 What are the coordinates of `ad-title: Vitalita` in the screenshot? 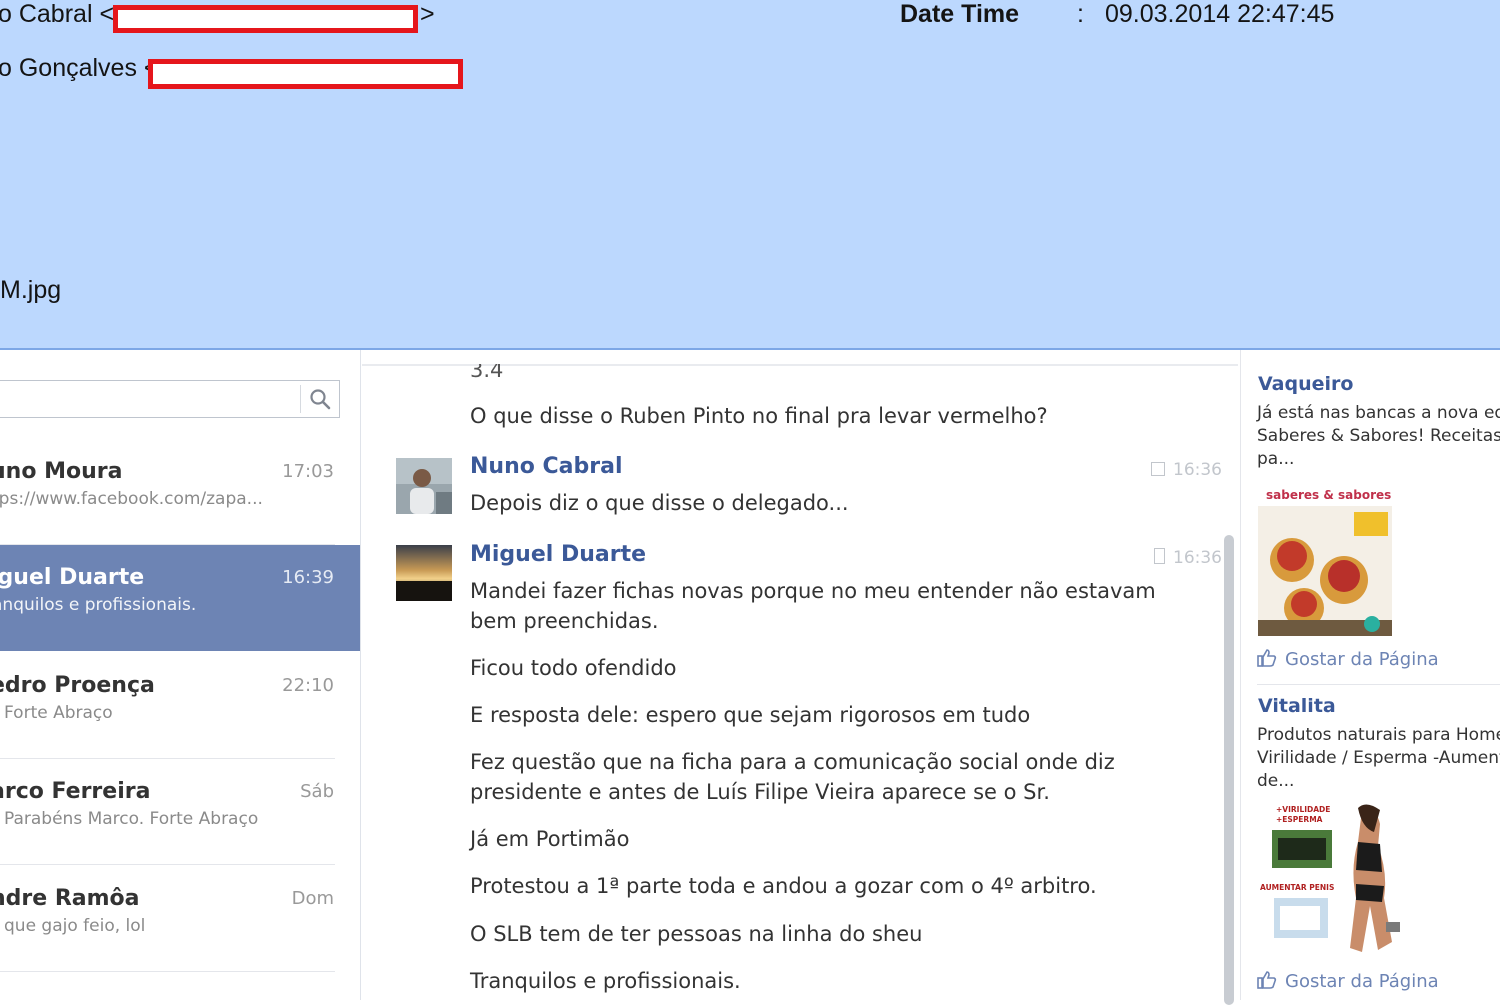 It's located at (1297, 706).